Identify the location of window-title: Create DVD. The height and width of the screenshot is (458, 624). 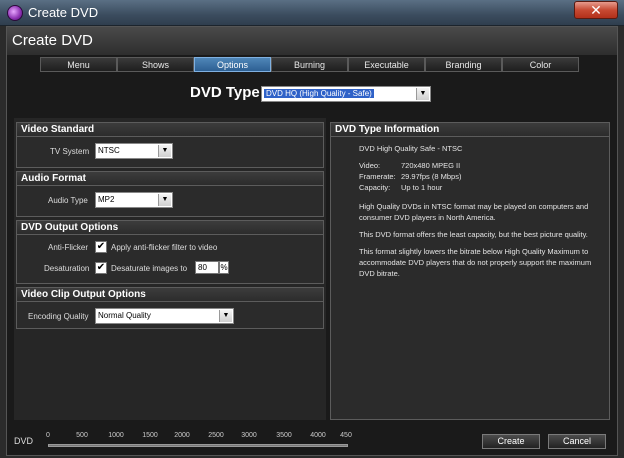
(63, 12).